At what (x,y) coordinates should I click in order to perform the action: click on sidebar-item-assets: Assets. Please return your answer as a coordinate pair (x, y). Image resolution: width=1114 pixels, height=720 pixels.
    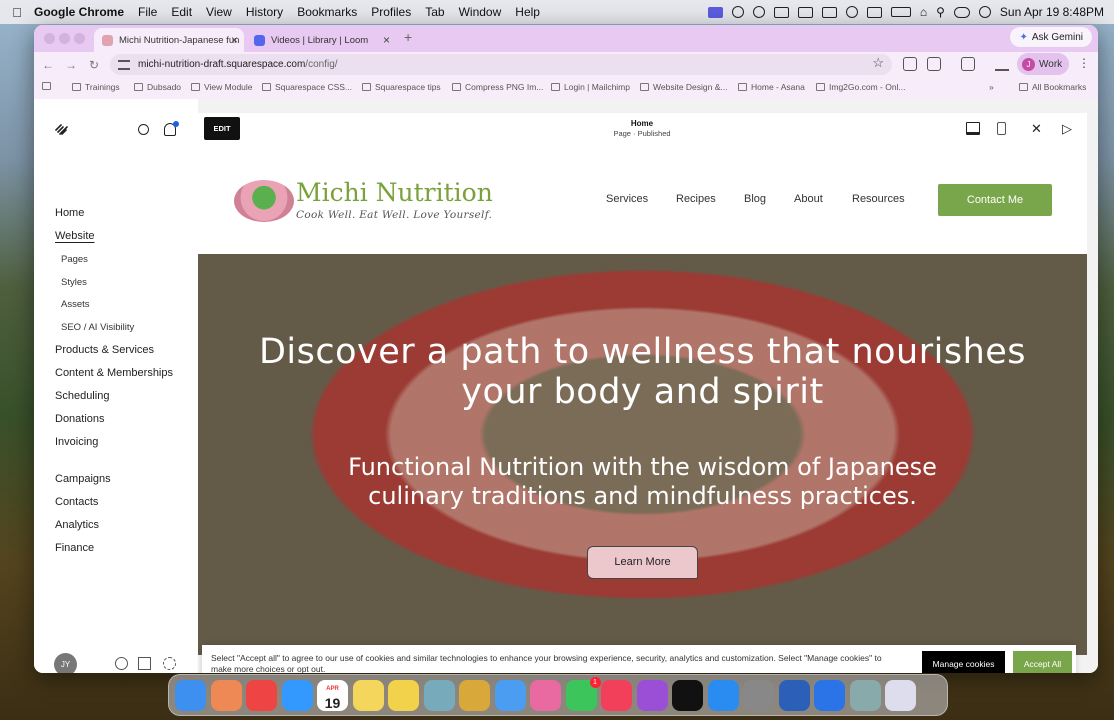
    Looking at the image, I should click on (75, 304).